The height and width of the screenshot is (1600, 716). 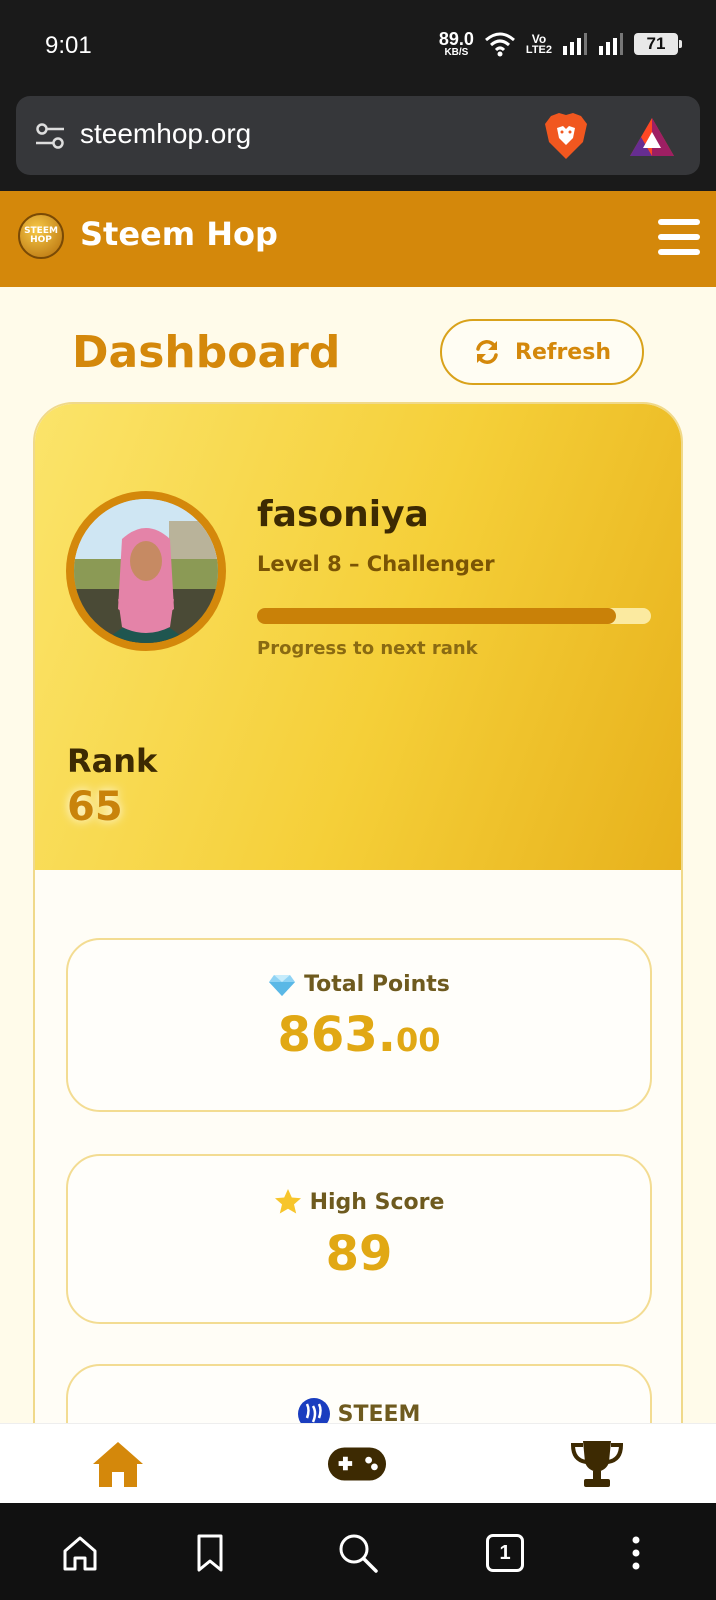 I want to click on total-points-card: Total Points 863.00, so click(x=359, y=1025).